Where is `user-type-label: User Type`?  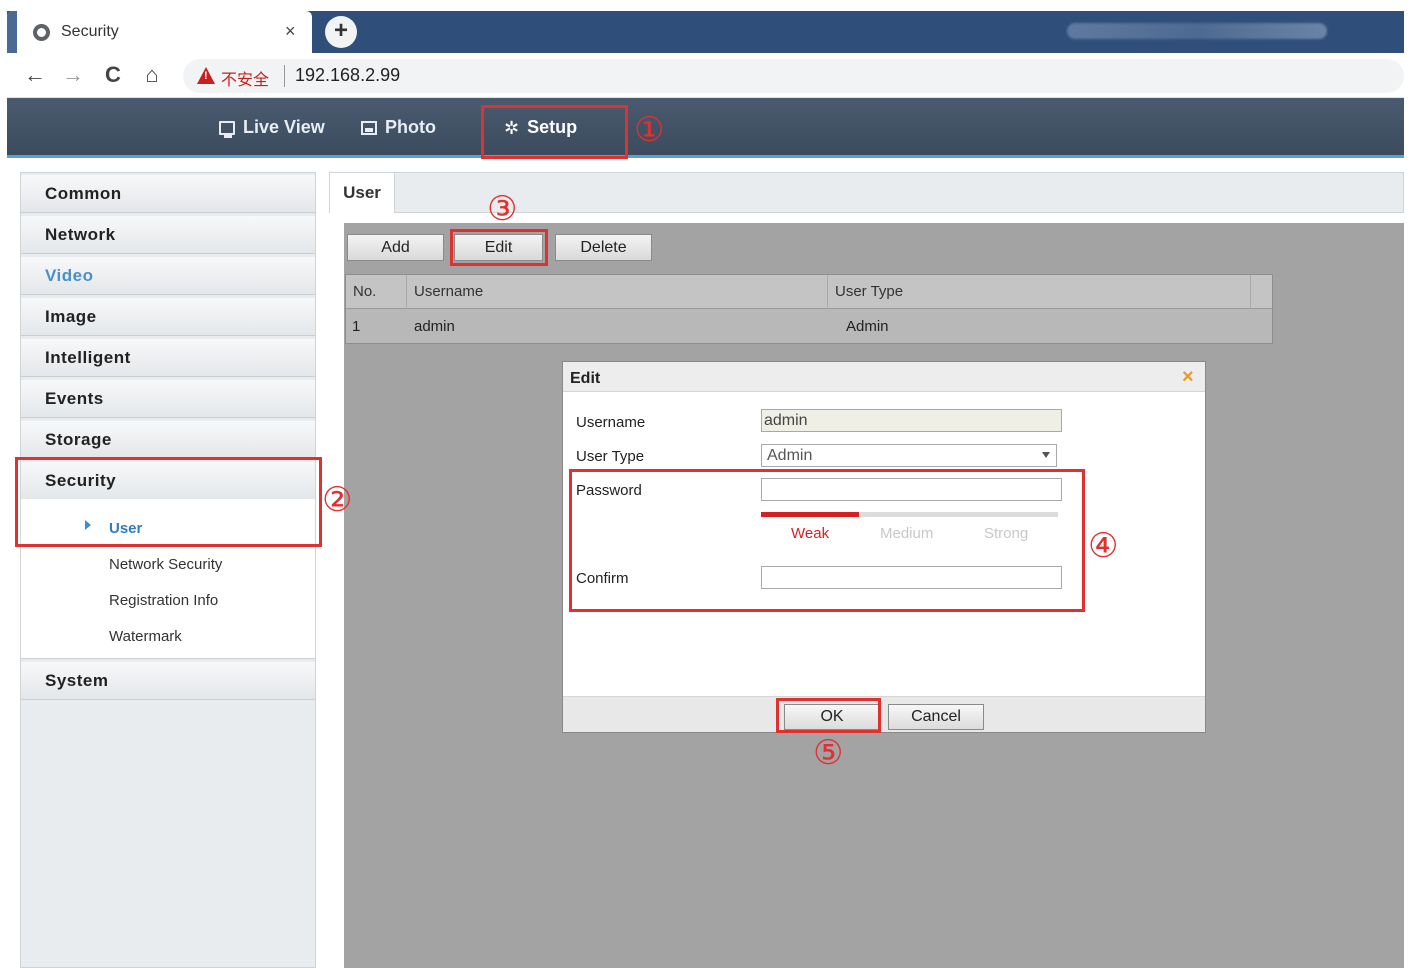 user-type-label: User Type is located at coordinates (610, 456).